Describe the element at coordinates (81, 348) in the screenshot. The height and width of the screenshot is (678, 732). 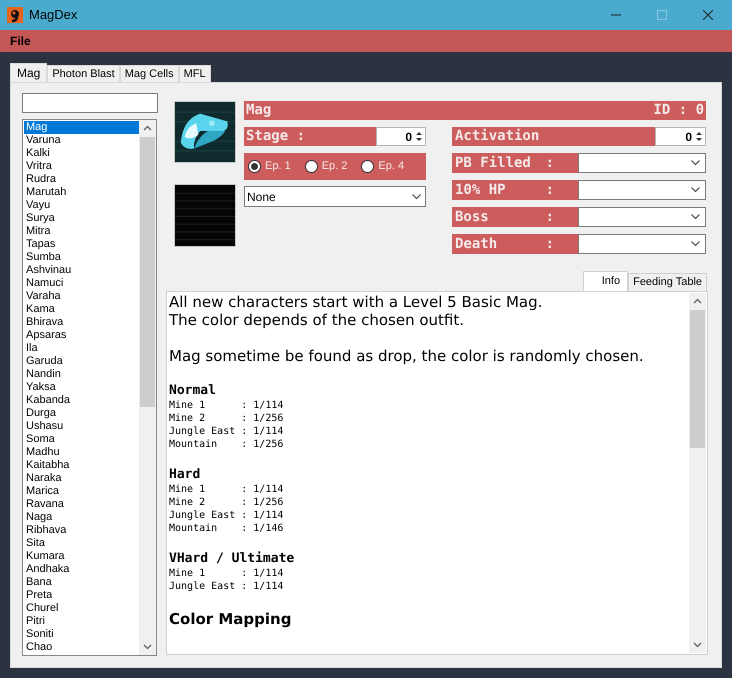
I see `list-item: Ila` at that location.